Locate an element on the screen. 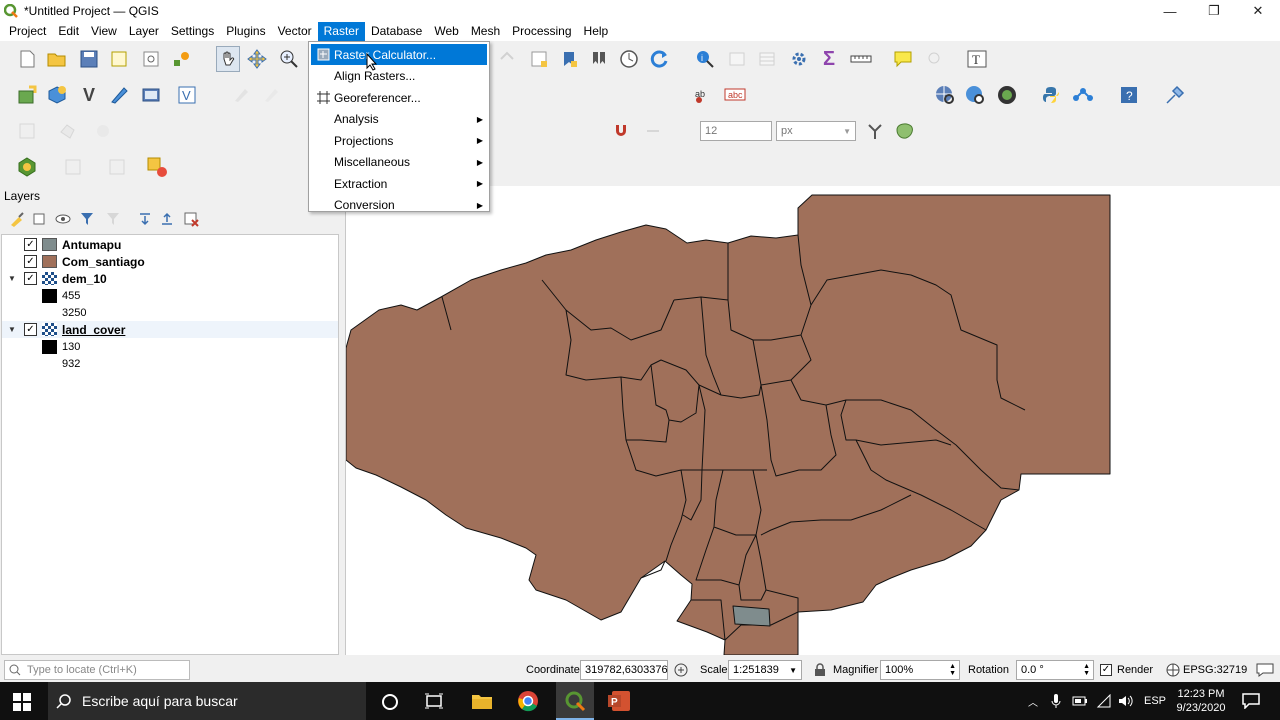 The height and width of the screenshot is (720, 1280). show-bookmarks-icon is located at coordinates (599, 59).